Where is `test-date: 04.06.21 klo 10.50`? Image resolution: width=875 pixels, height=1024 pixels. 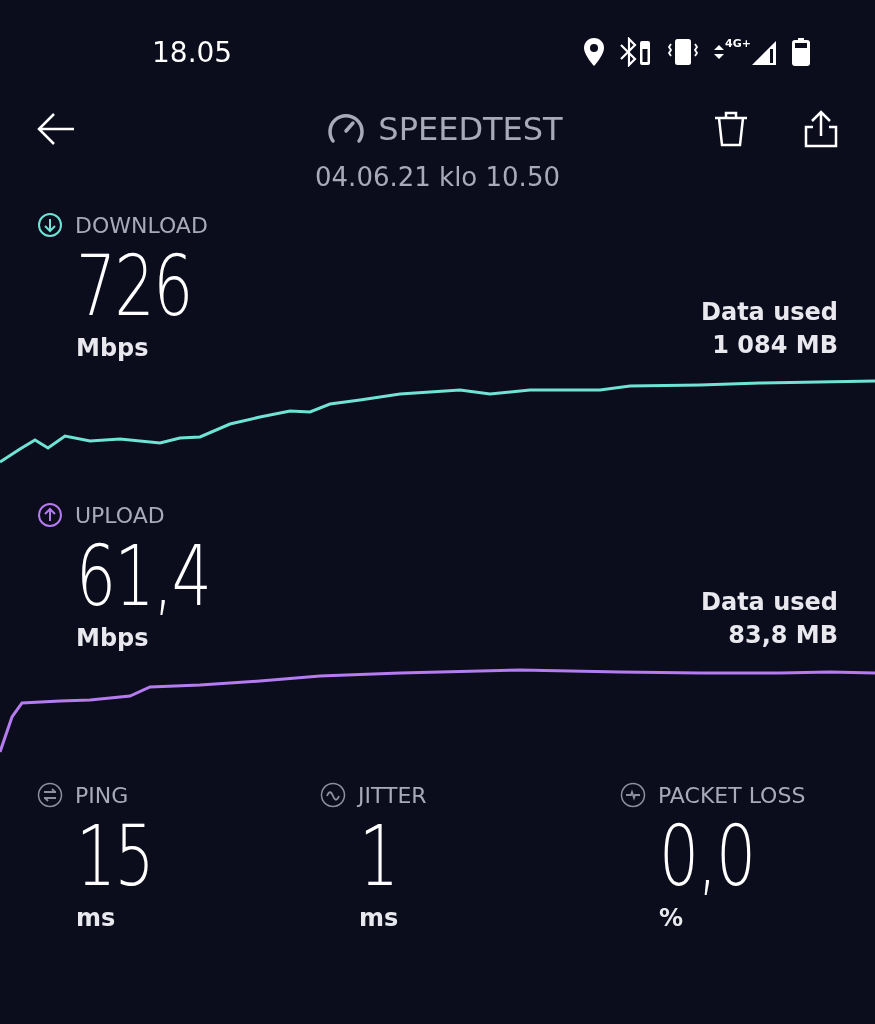 test-date: 04.06.21 klo 10.50 is located at coordinates (437, 177).